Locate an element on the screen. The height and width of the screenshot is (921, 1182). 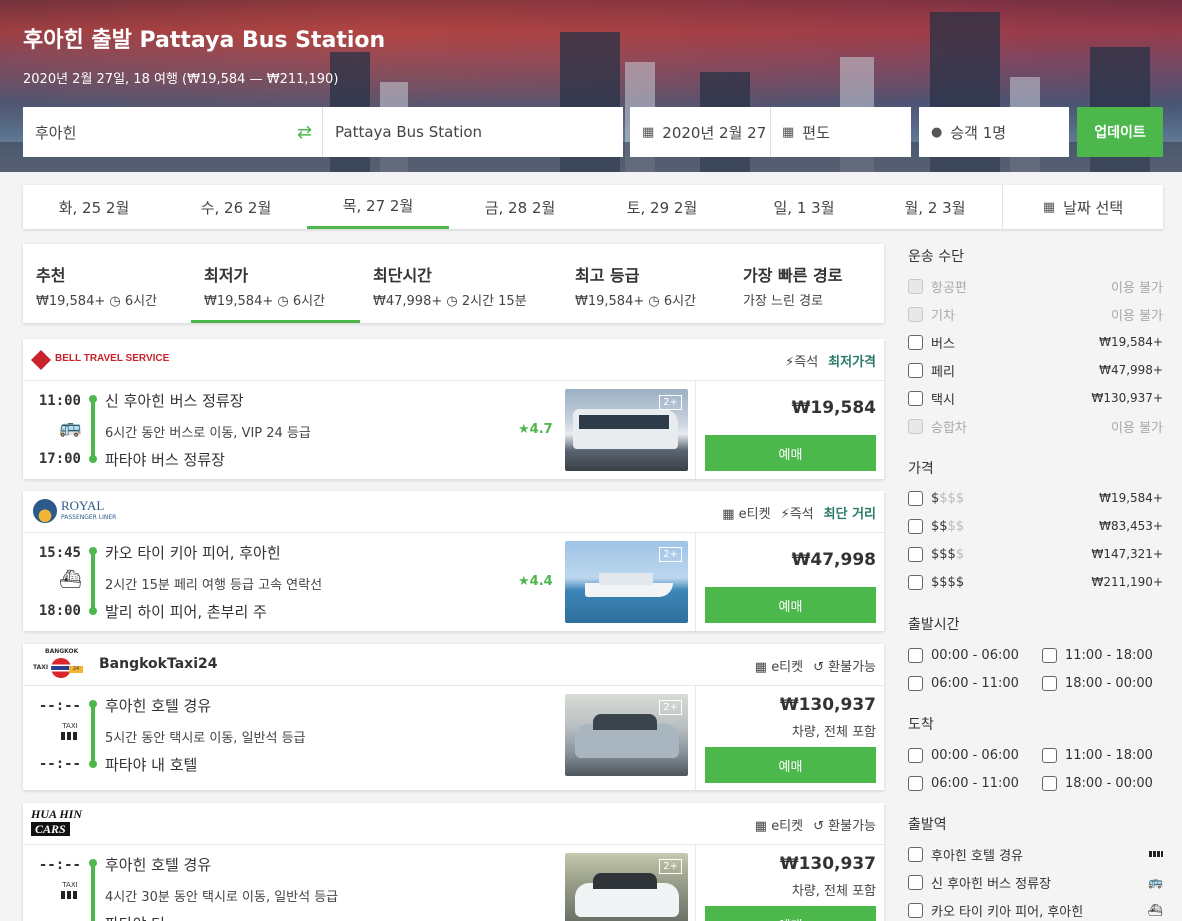
filter-label: $$$$ is located at coordinates (1011, 554).